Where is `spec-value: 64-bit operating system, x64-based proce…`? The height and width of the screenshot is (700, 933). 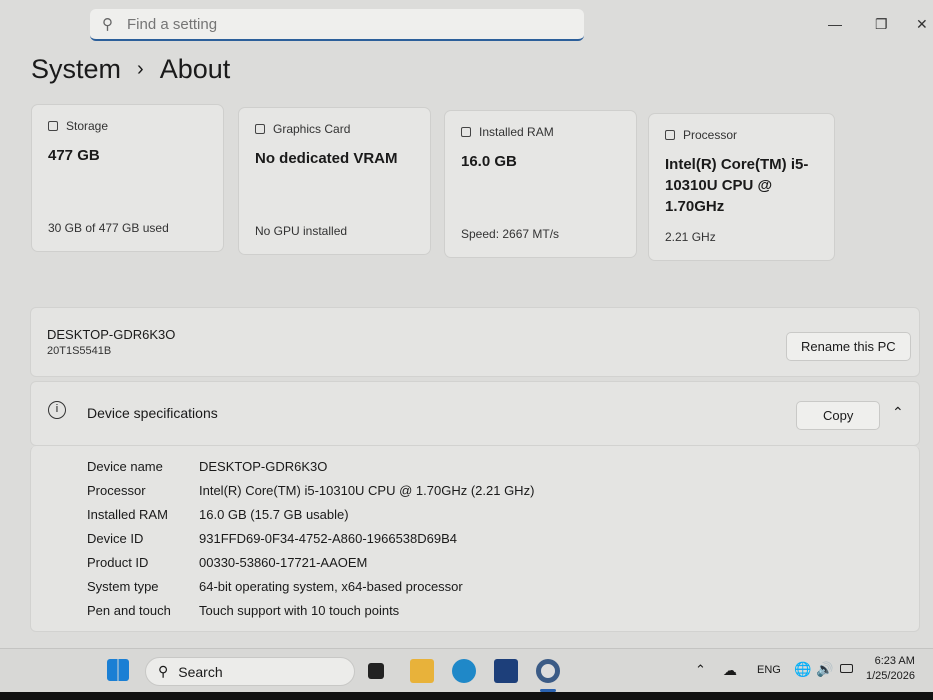 spec-value: 64-bit operating system, x64-based proce… is located at coordinates (331, 586).